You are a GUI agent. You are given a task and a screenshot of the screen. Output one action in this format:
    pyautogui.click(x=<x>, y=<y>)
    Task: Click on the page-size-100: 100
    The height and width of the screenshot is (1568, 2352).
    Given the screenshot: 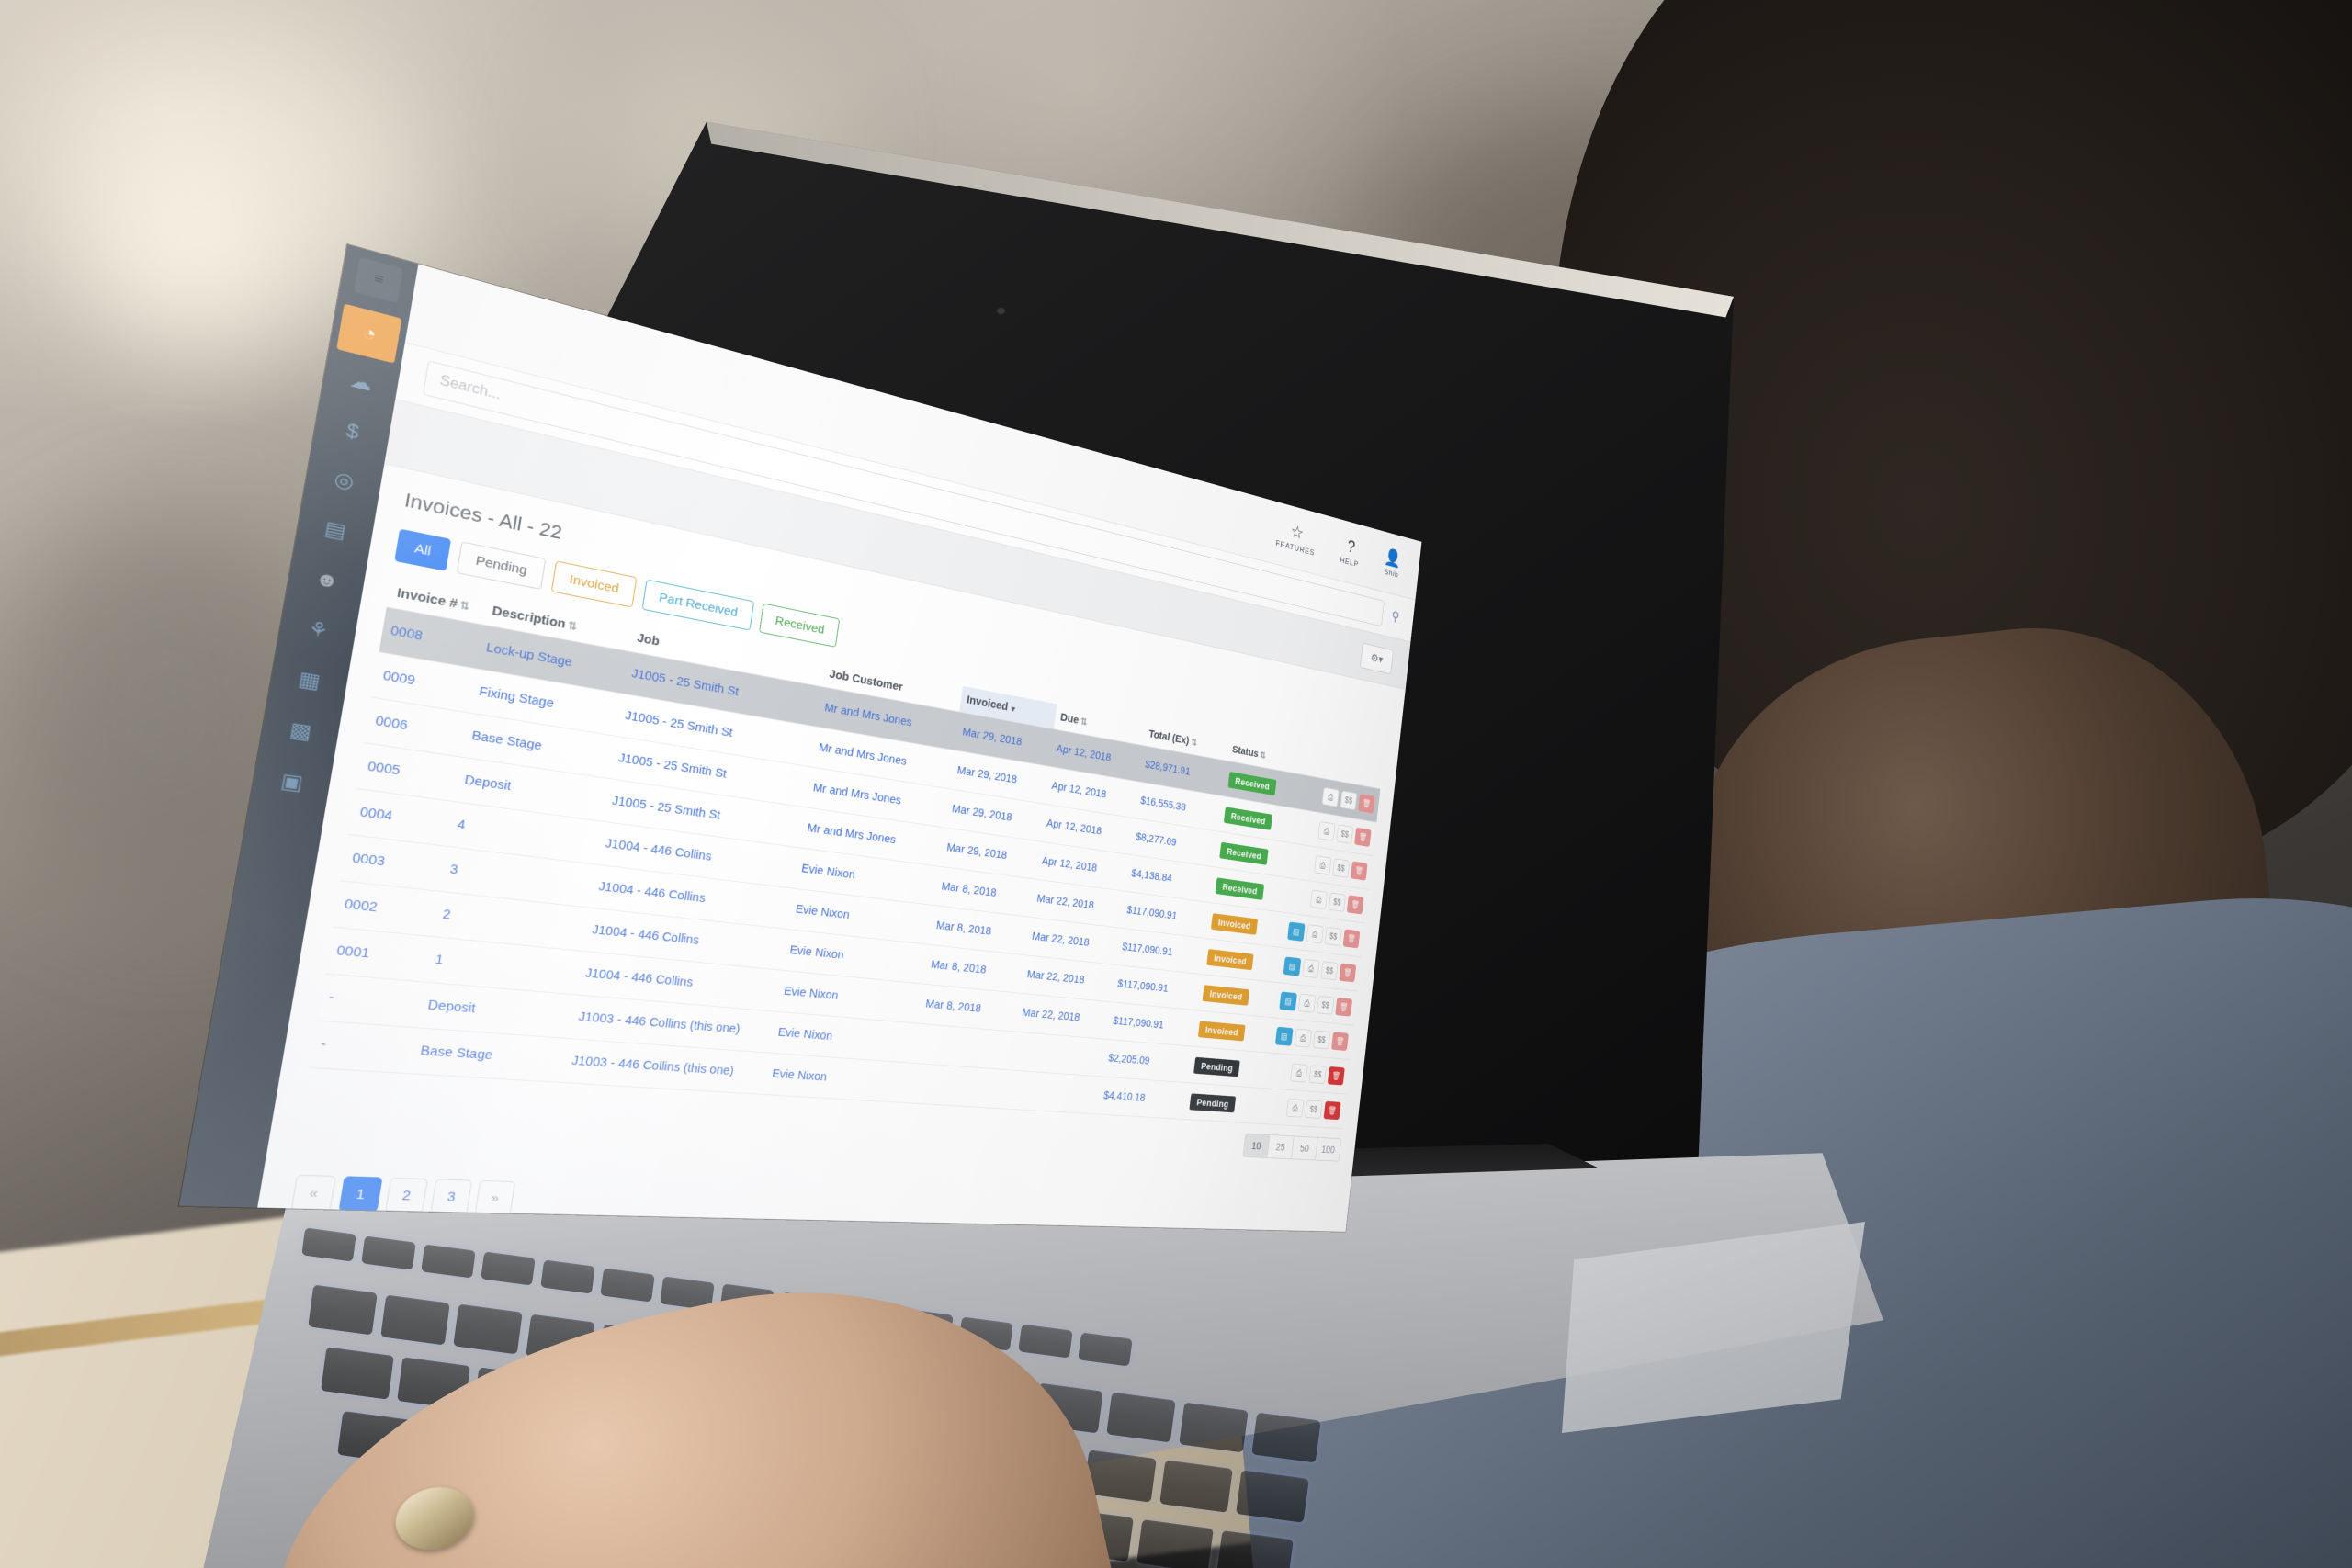 What is the action you would take?
    pyautogui.click(x=1329, y=1149)
    